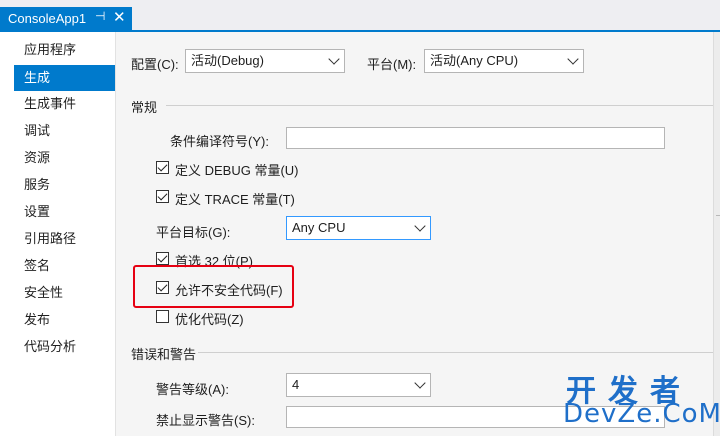 The width and height of the screenshot is (720, 436). Describe the element at coordinates (235, 199) in the screenshot. I see `define-trace-label: 定义 TRACE 常量(T)` at that location.